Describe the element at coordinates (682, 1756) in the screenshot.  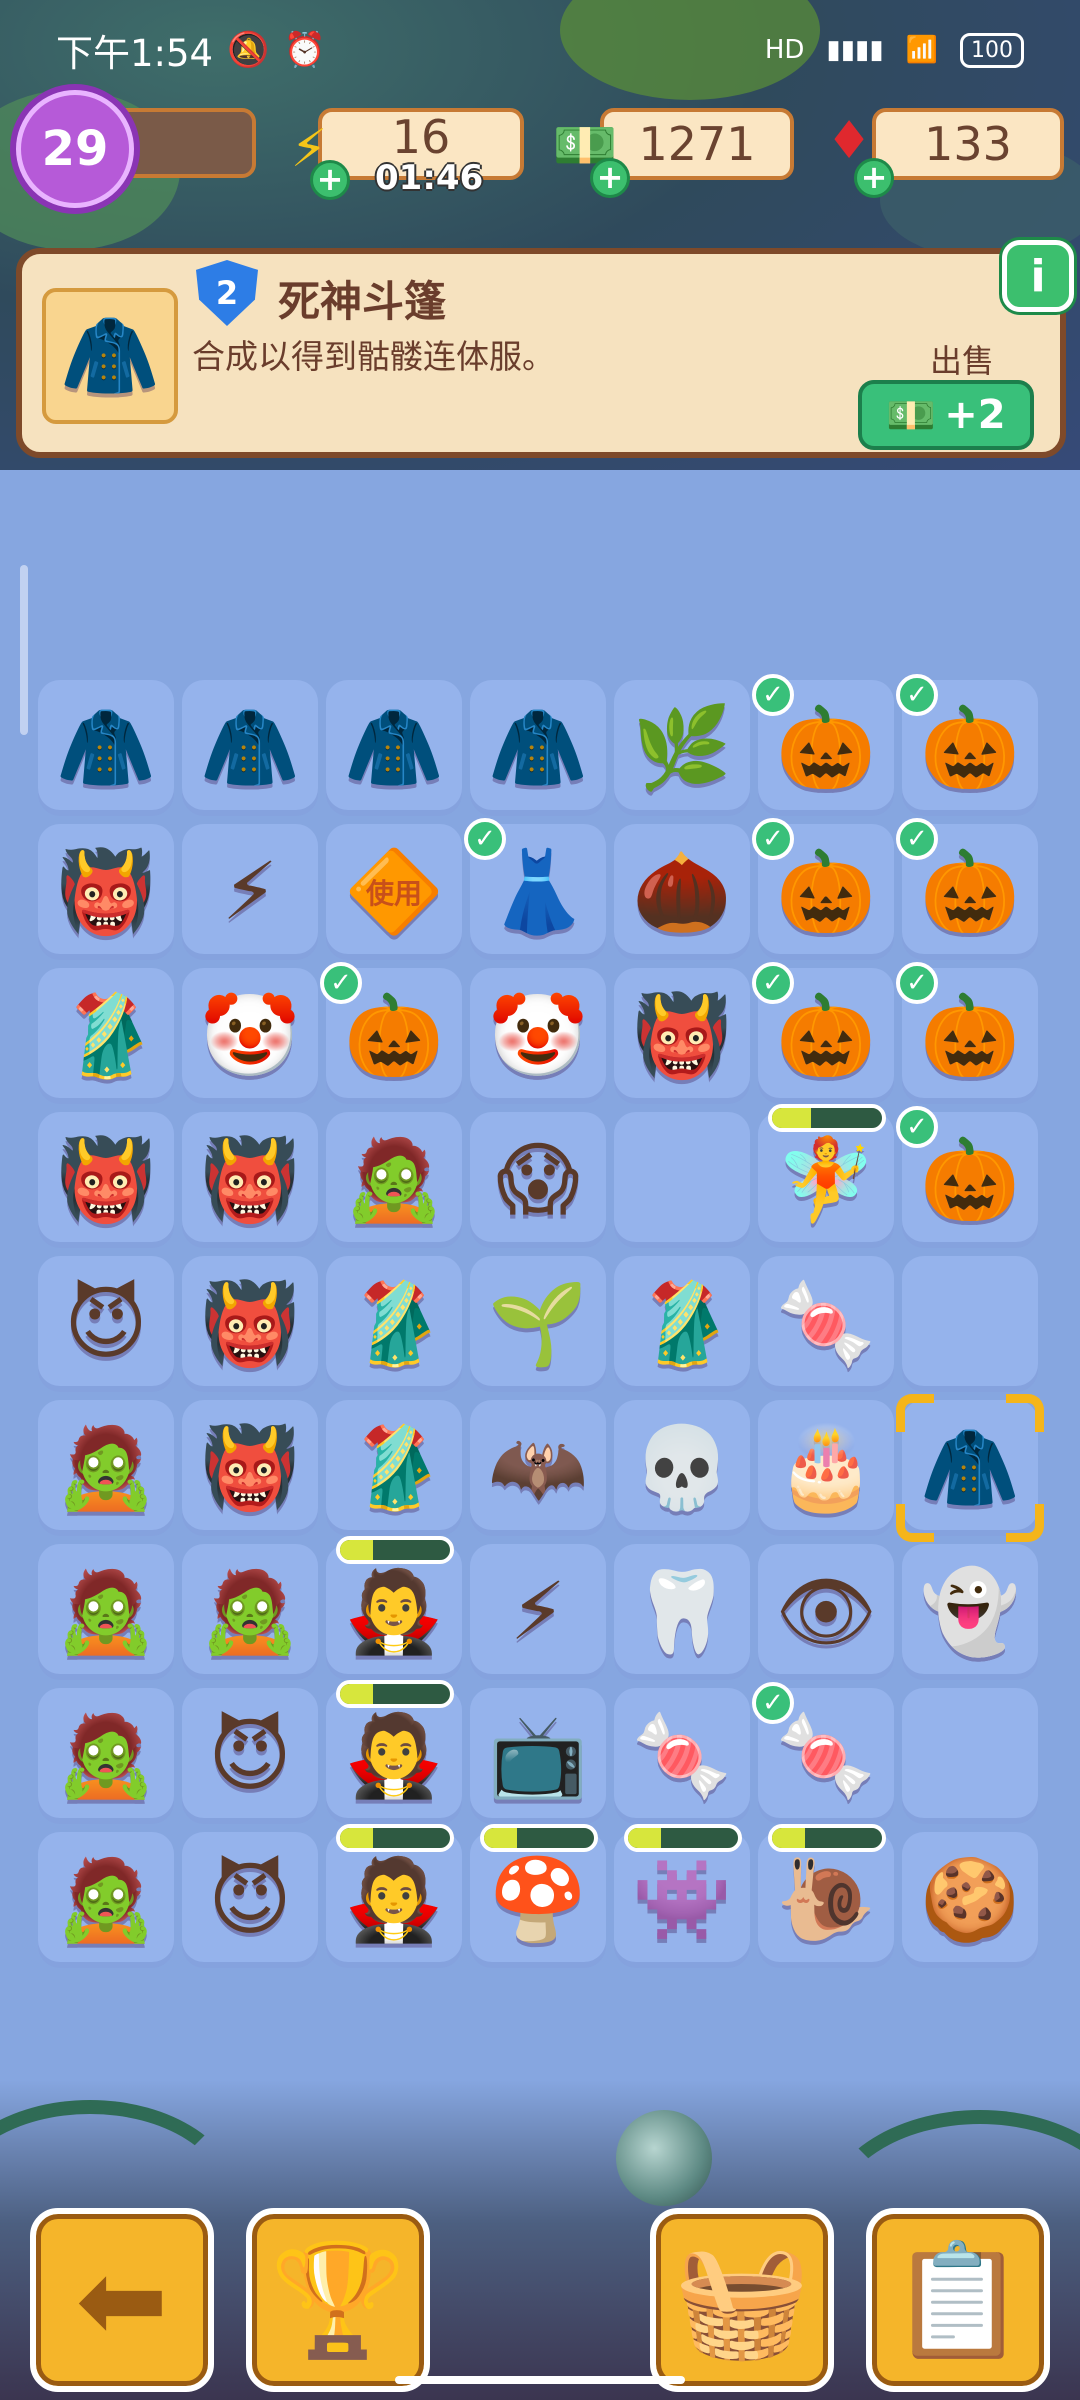
I see `wrapped-candy-item: 🍬` at that location.